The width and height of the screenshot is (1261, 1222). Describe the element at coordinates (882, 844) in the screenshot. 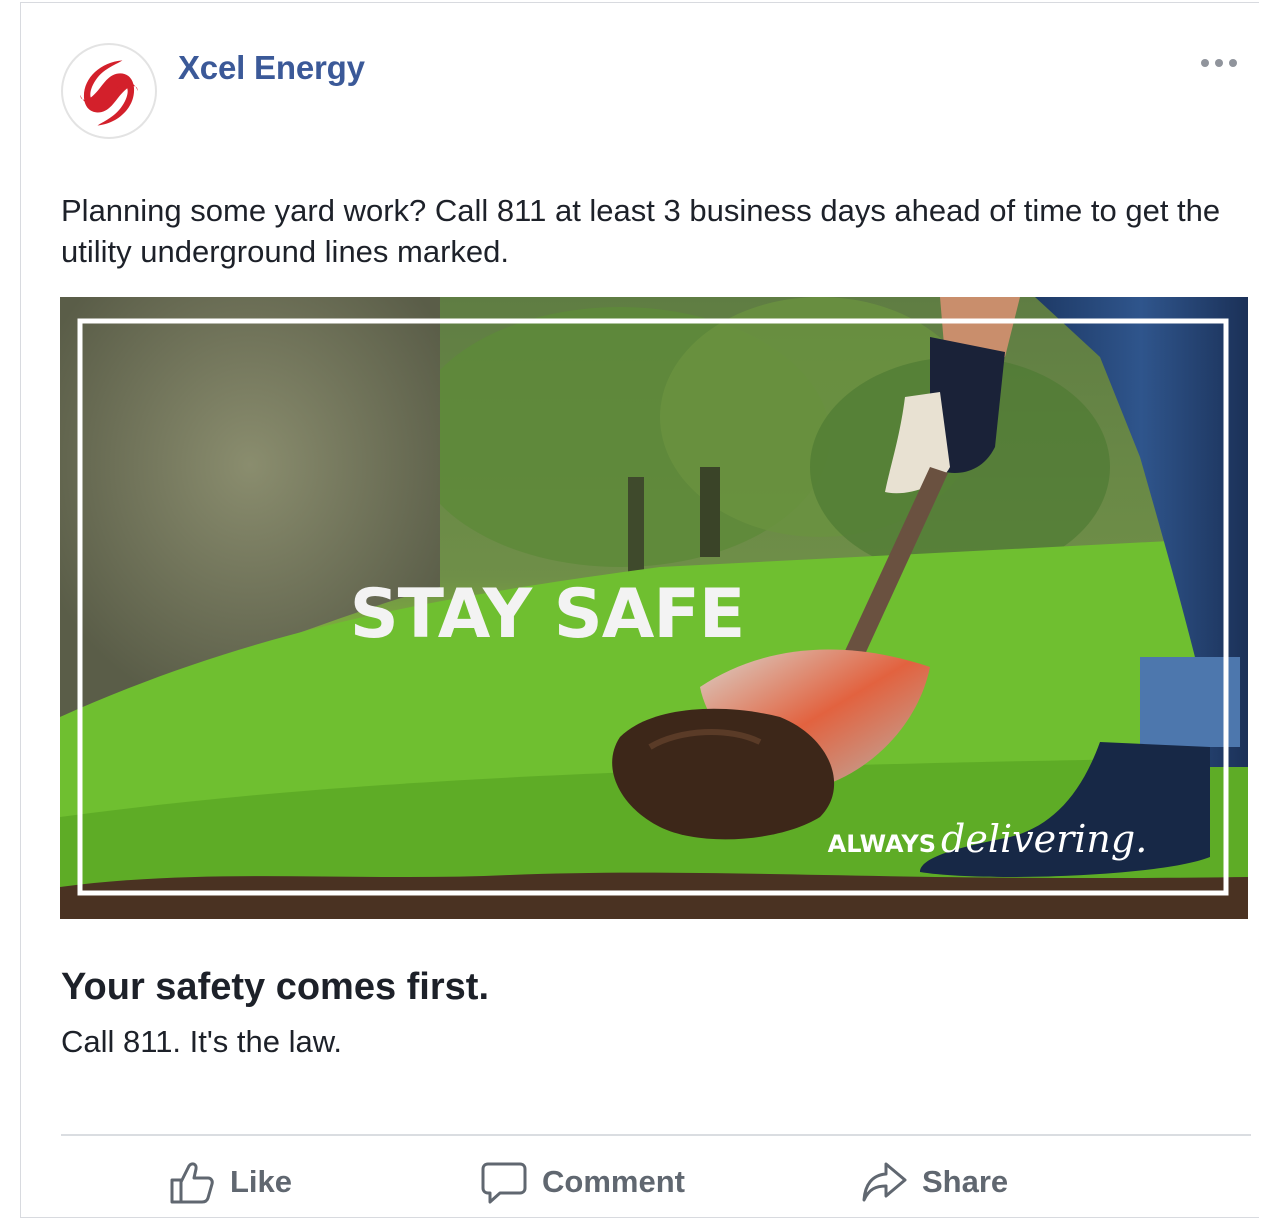

I see `image-tagline-prefix: ALWAYS` at that location.